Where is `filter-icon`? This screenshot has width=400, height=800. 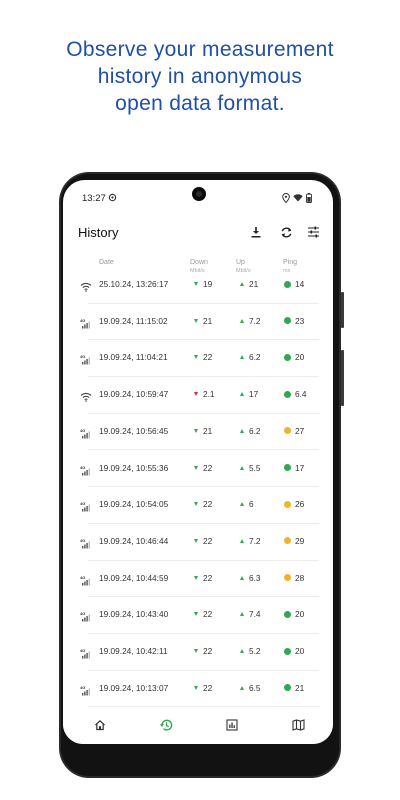
filter-icon is located at coordinates (313, 232).